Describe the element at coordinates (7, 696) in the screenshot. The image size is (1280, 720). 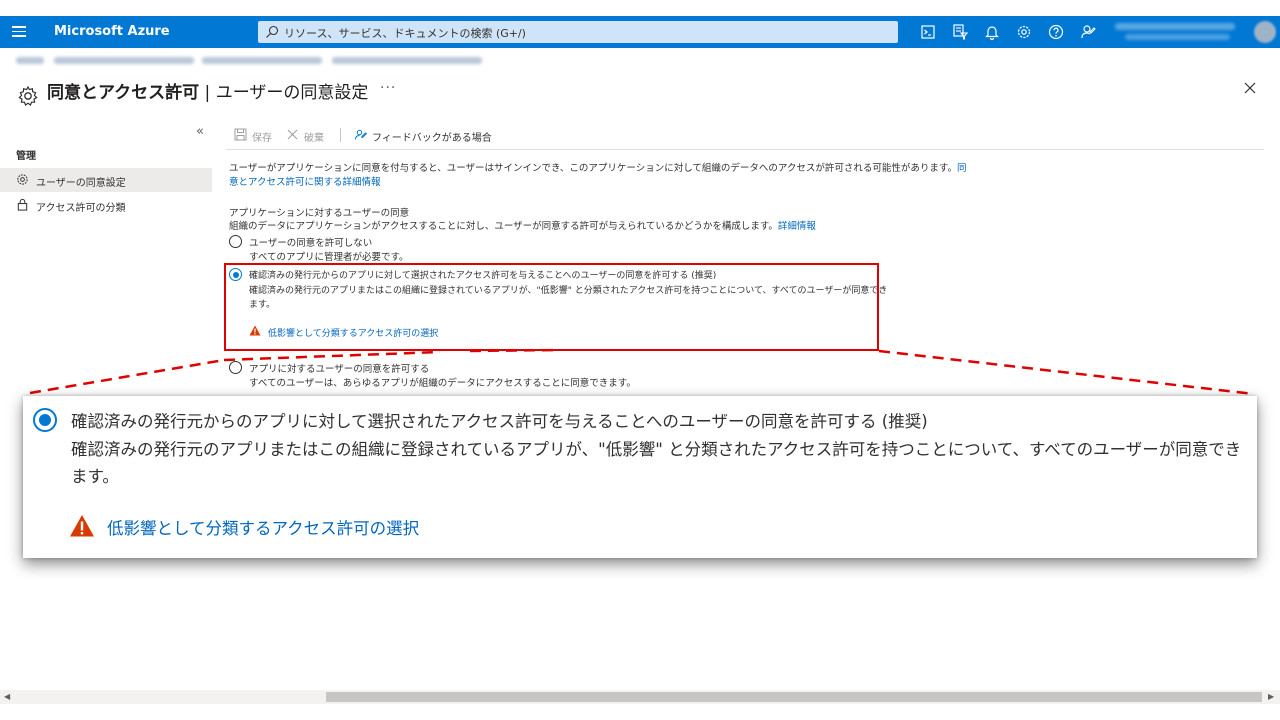
I see `scroll-left-icon: ◀` at that location.